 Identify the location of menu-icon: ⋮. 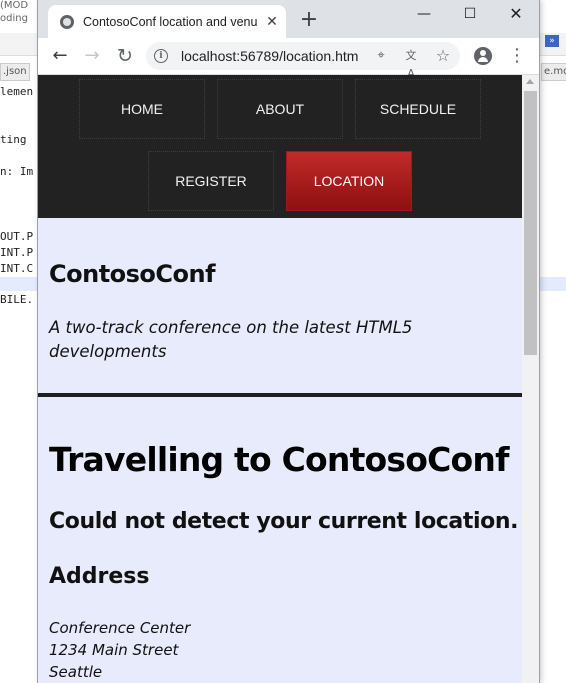
(517, 56).